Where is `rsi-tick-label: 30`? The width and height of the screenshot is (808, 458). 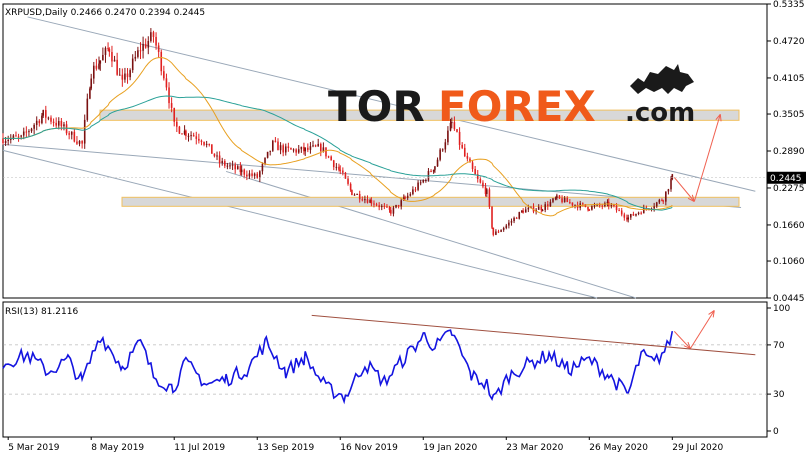 rsi-tick-label: 30 is located at coordinates (779, 395).